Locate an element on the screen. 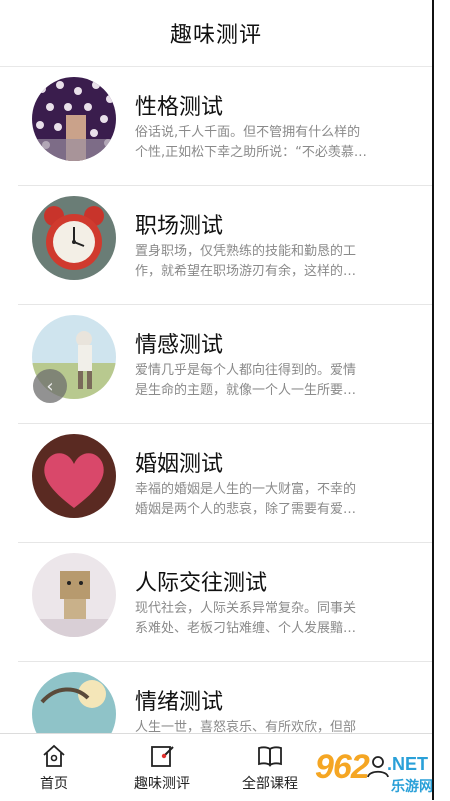  home-icon is located at coordinates (54, 755).